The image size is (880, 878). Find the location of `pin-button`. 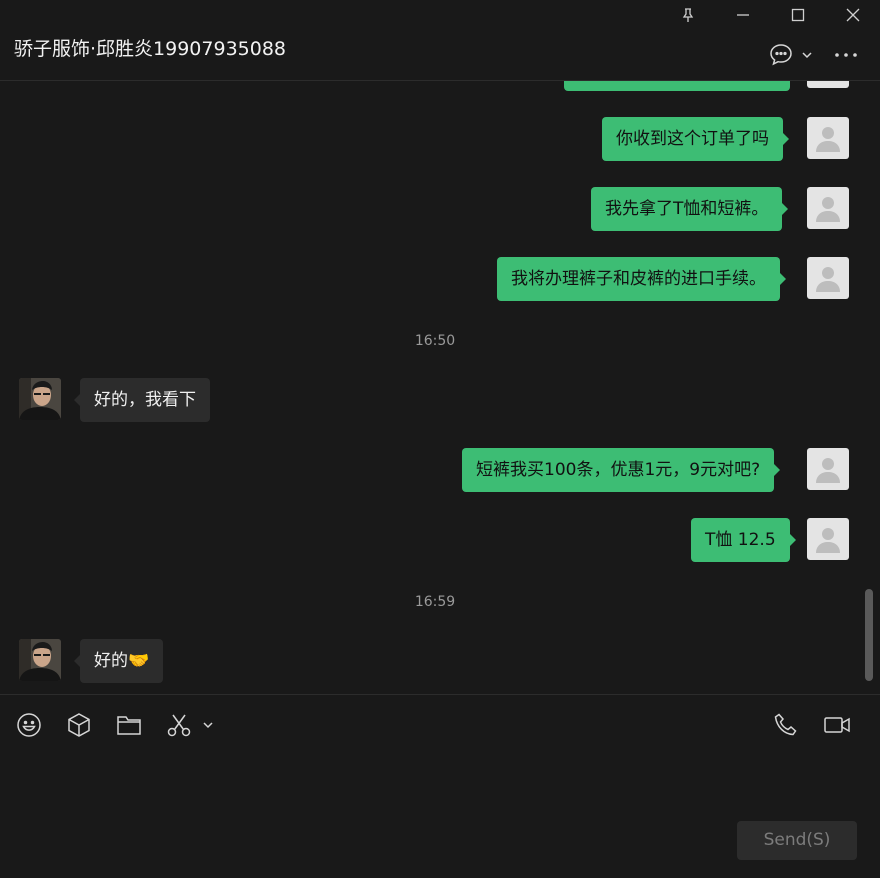

pin-button is located at coordinates (687, 15).